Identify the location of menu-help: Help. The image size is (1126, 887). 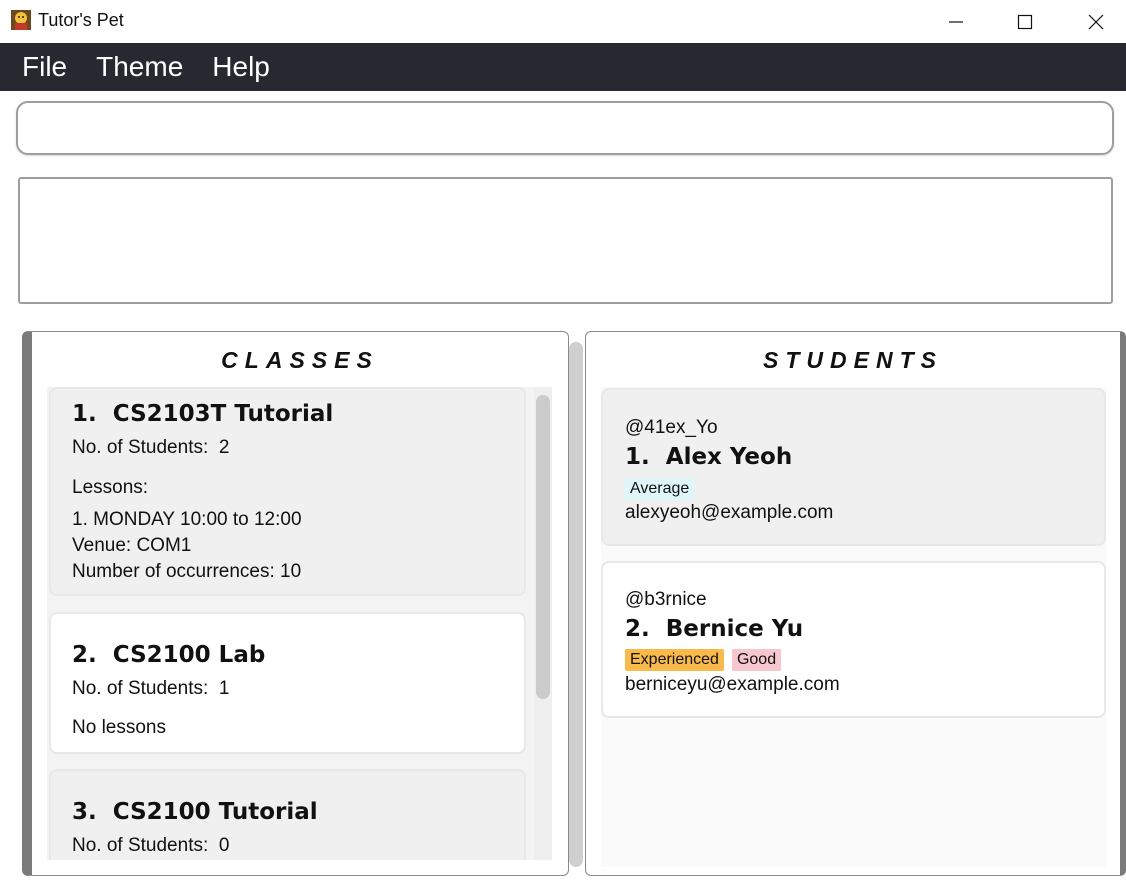
(241, 67).